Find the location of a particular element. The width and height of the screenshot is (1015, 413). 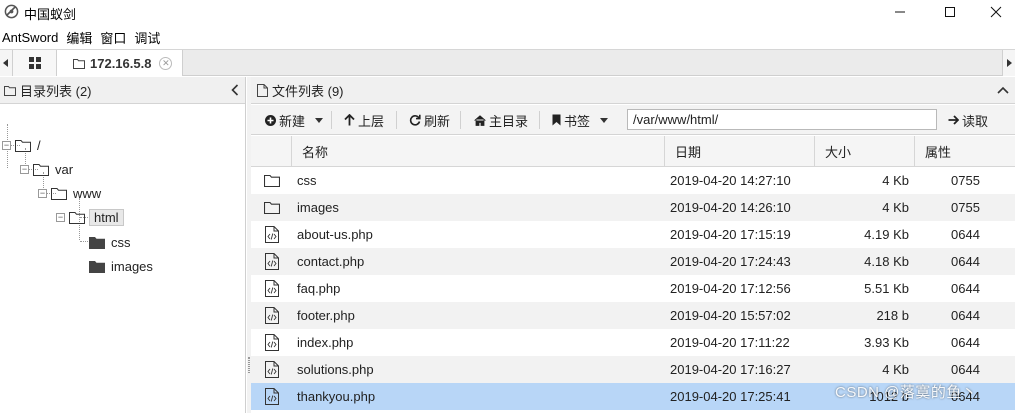

menu-window: 窗口 is located at coordinates (115, 37).